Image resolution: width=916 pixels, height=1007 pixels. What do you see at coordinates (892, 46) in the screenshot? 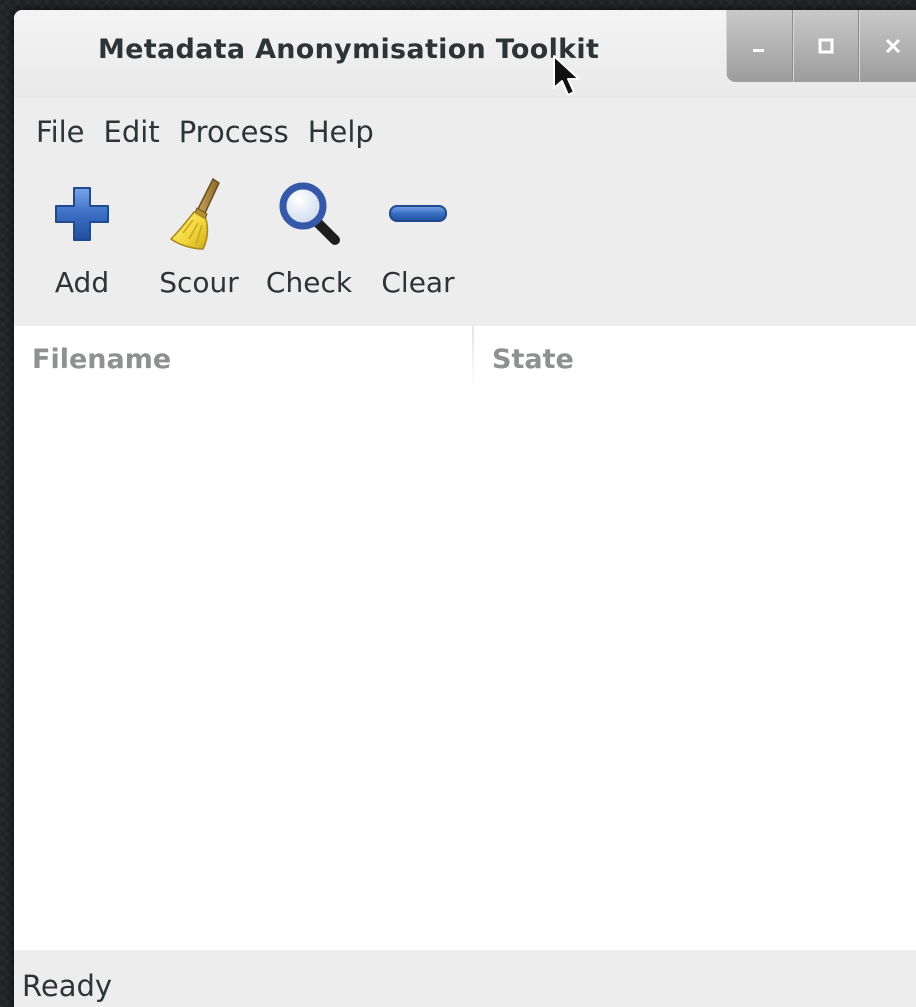
I see `close-icon` at bounding box center [892, 46].